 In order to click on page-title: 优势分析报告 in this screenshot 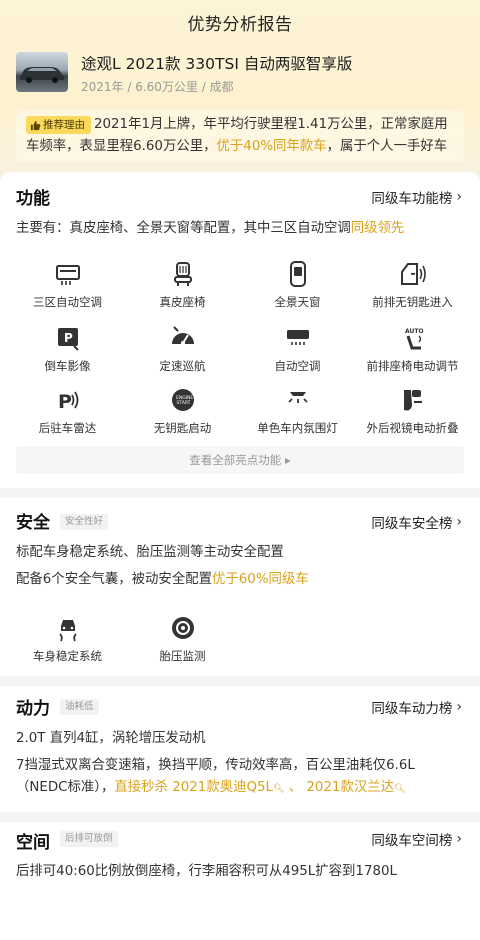, I will do `click(240, 25)`.